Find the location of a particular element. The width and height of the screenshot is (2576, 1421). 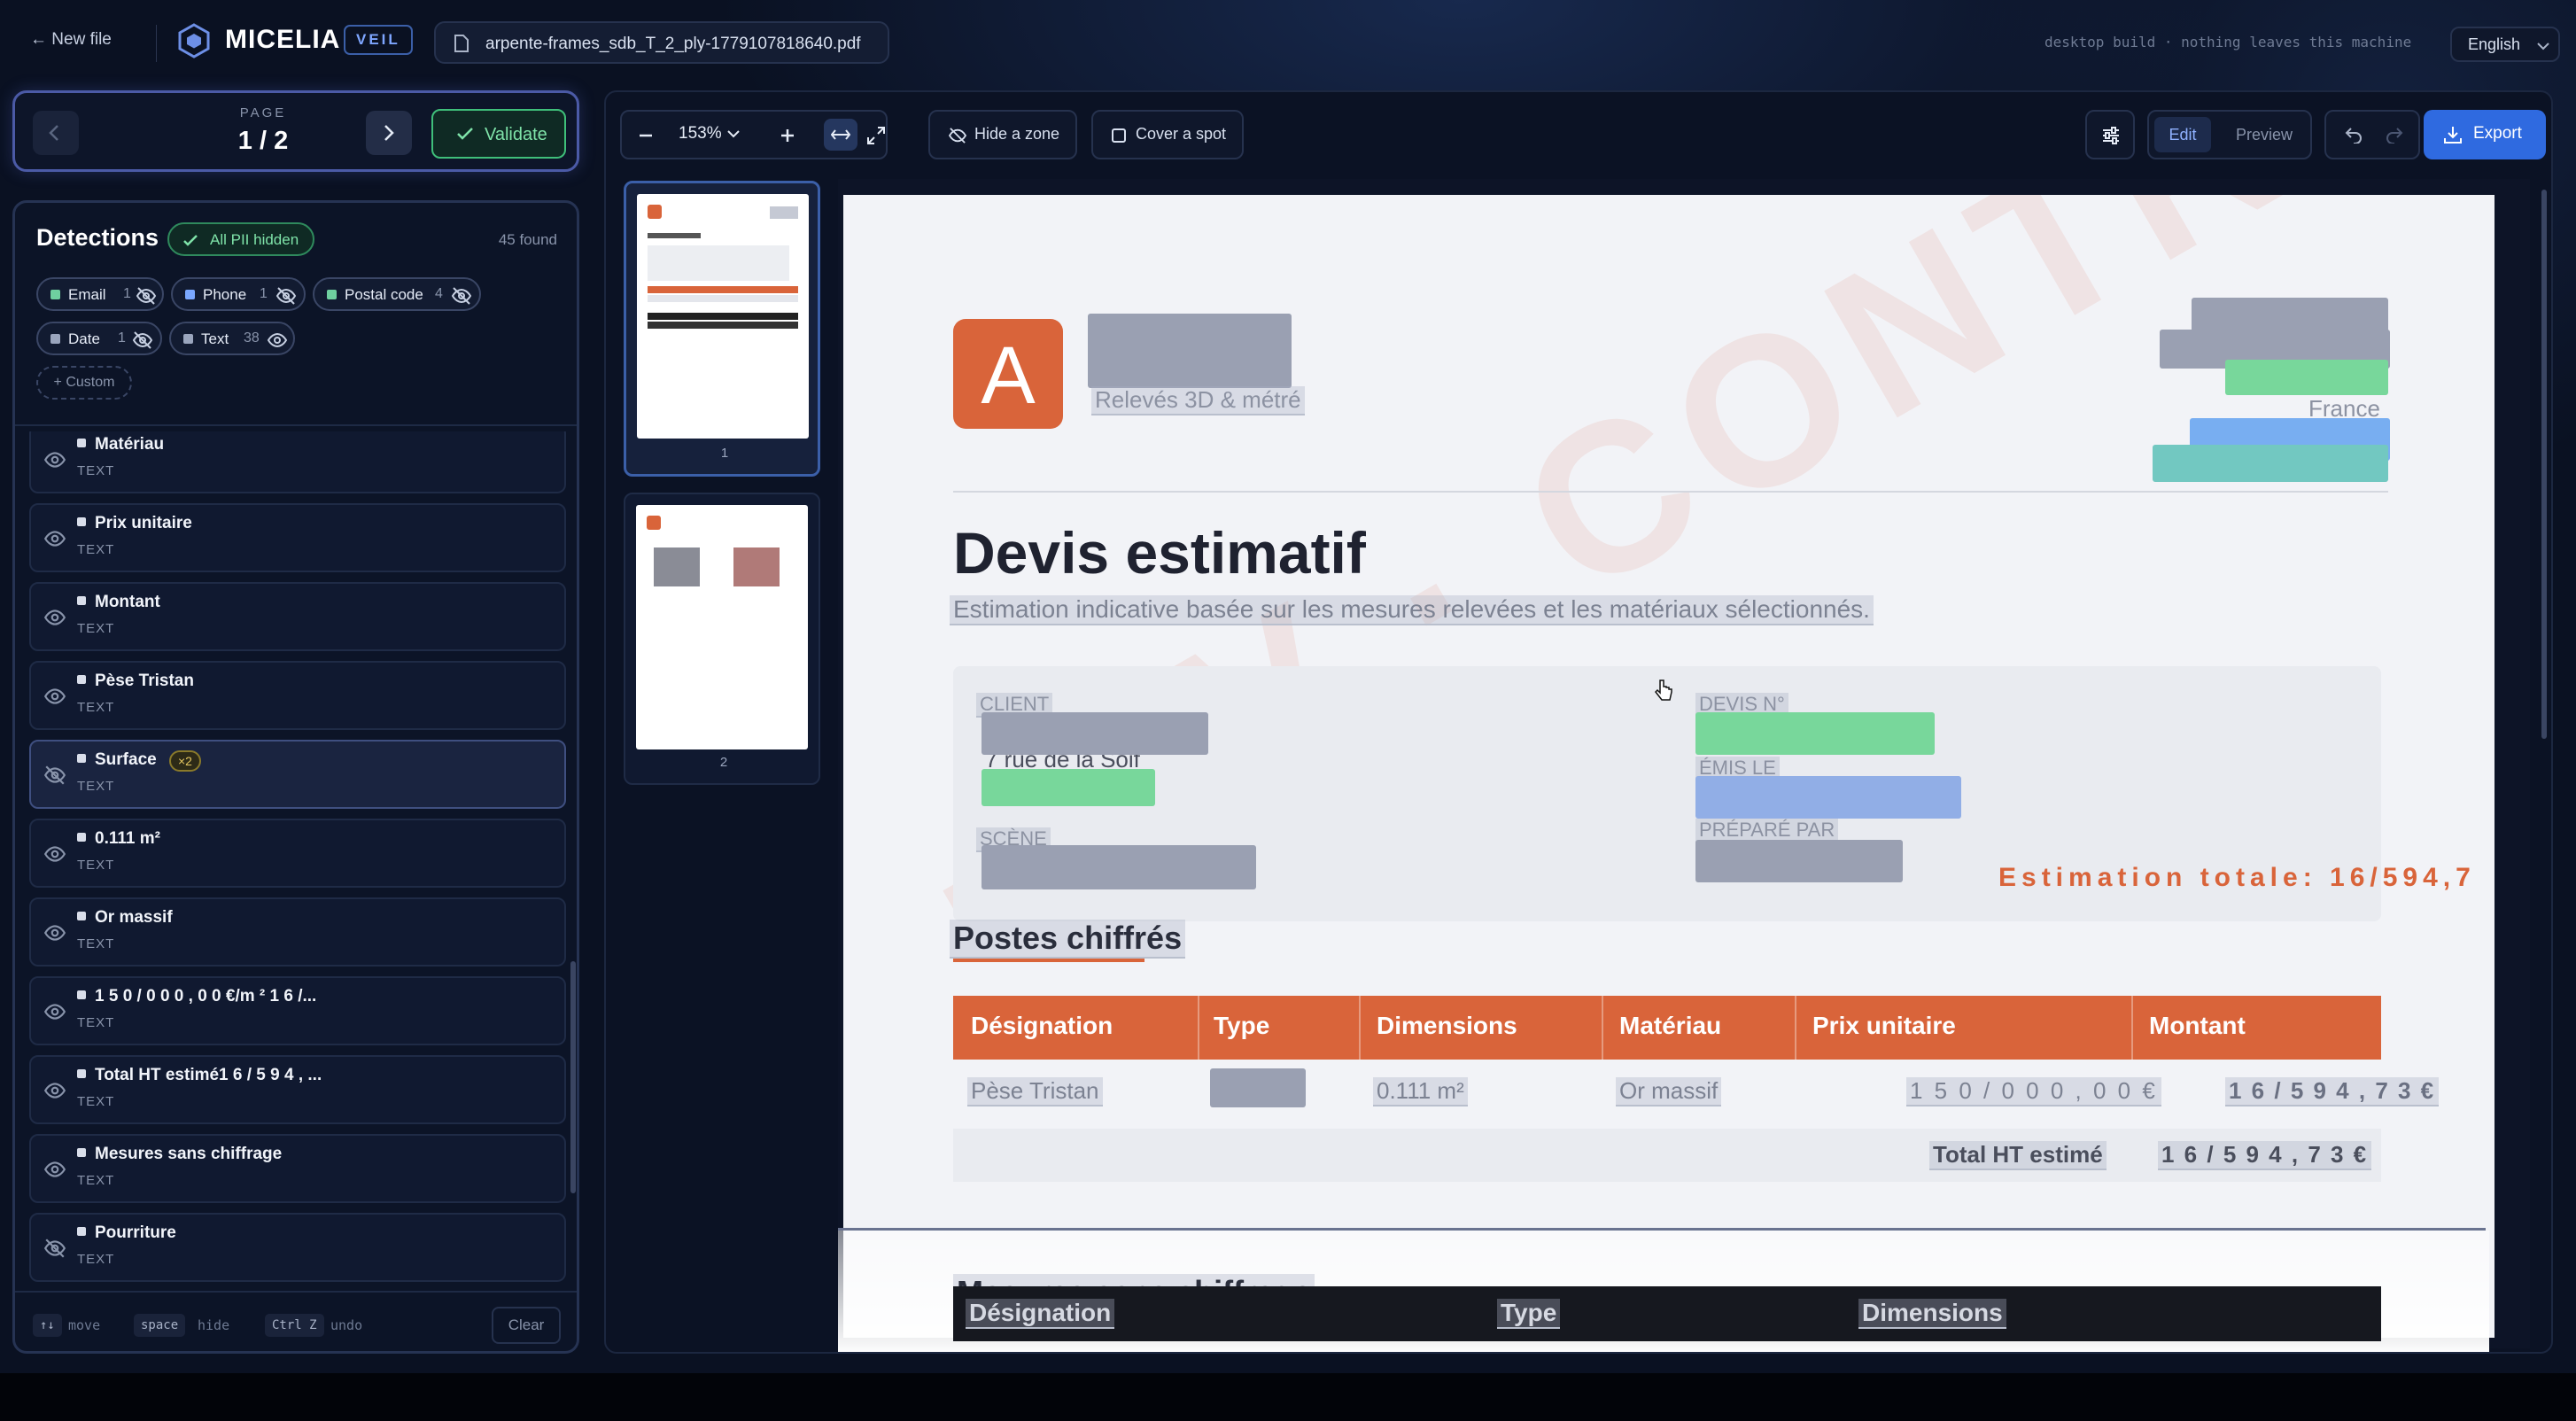

redaction-box-email is located at coordinates (2270, 463).